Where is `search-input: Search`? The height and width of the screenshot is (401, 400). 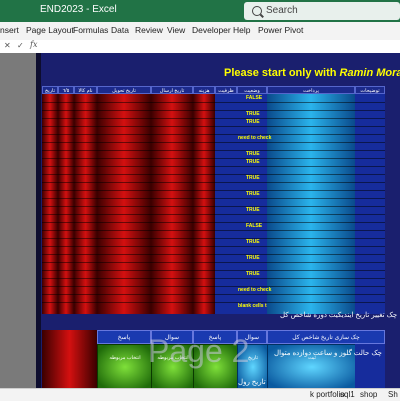 search-input: Search is located at coordinates (322, 11).